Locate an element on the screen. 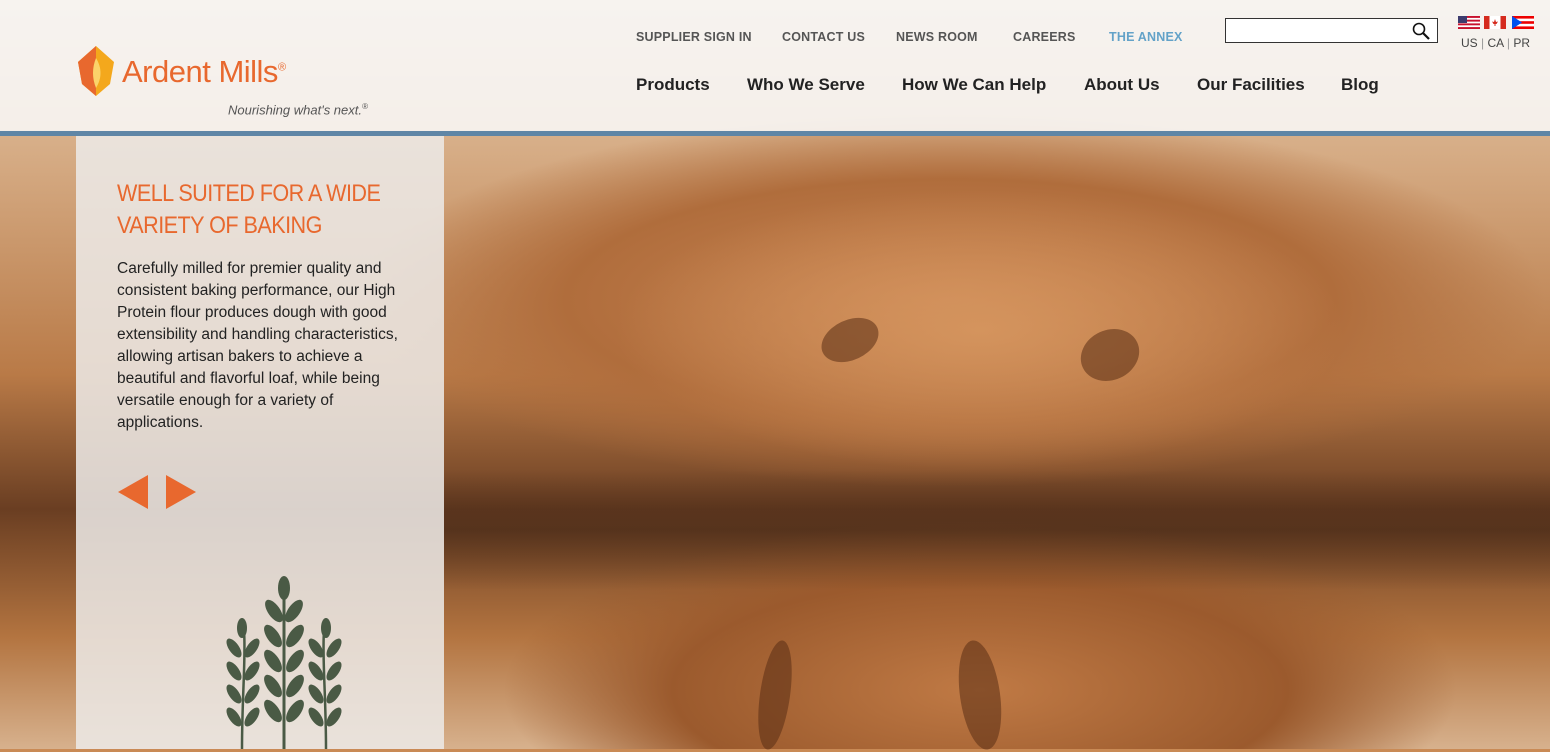 The height and width of the screenshot is (752, 1550). search-icon is located at coordinates (1421, 31).